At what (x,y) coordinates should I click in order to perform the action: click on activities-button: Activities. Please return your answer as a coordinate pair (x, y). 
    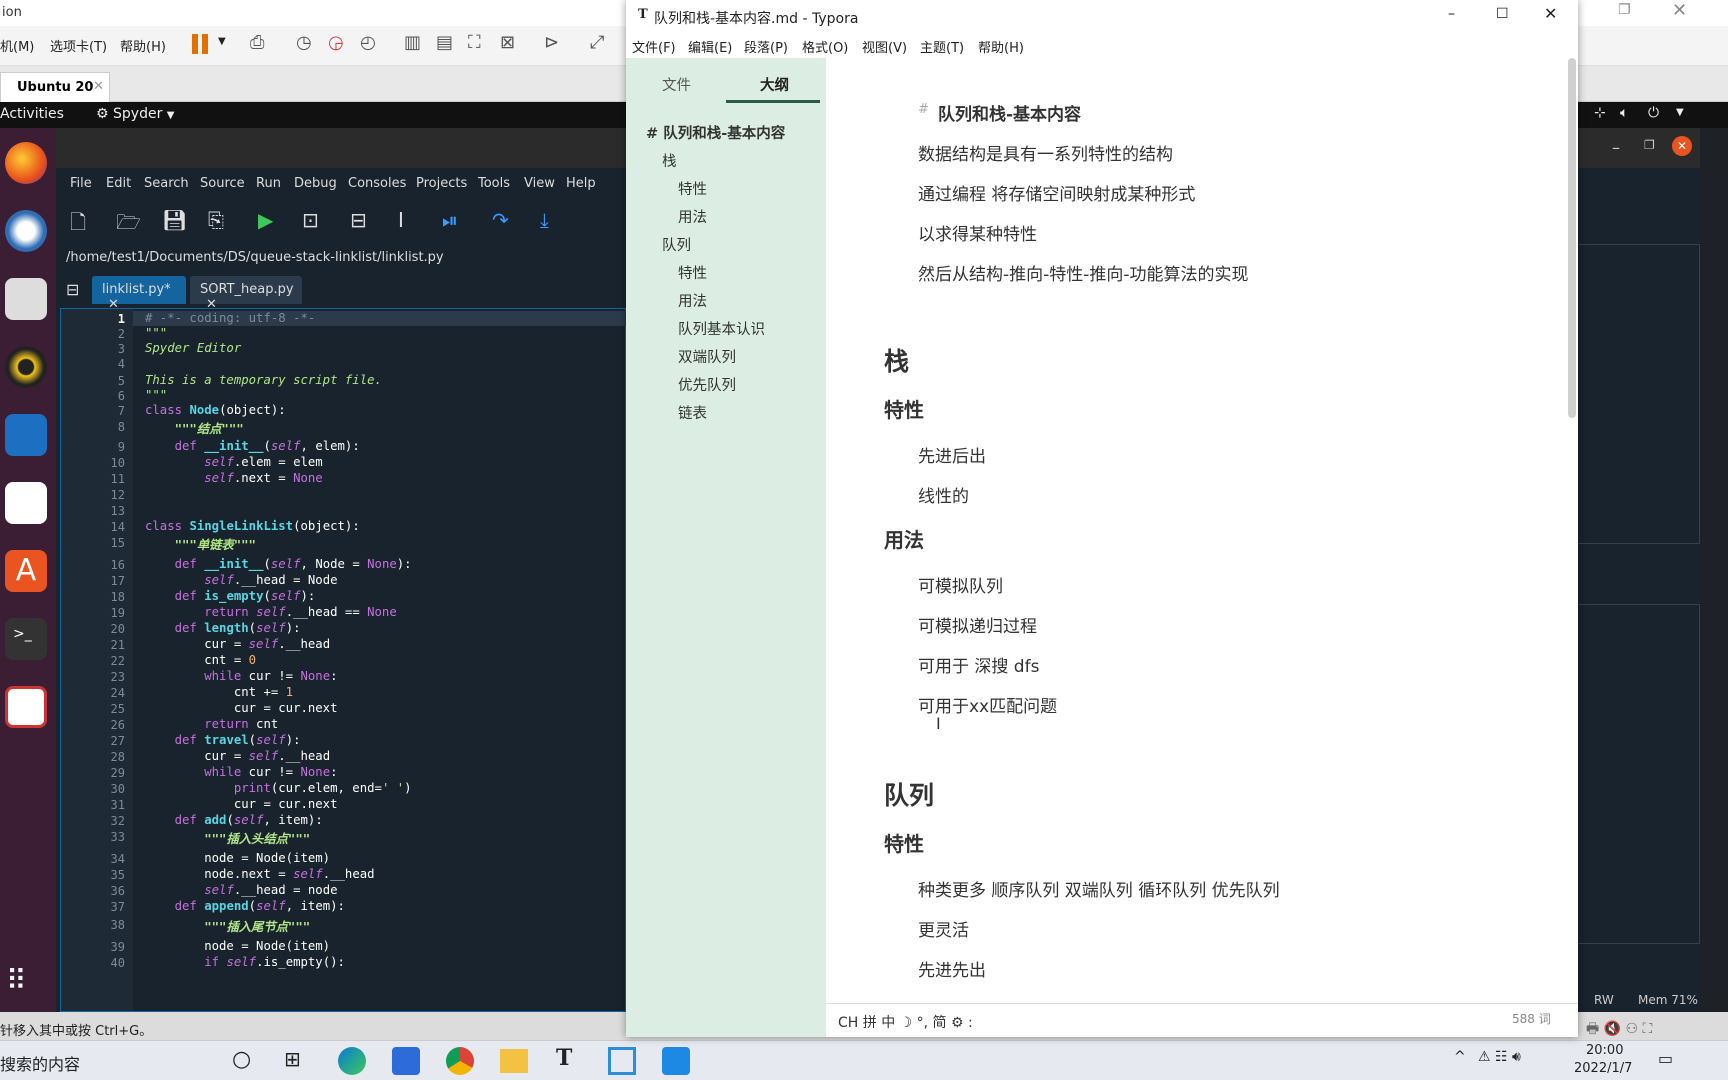
    Looking at the image, I should click on (32, 114).